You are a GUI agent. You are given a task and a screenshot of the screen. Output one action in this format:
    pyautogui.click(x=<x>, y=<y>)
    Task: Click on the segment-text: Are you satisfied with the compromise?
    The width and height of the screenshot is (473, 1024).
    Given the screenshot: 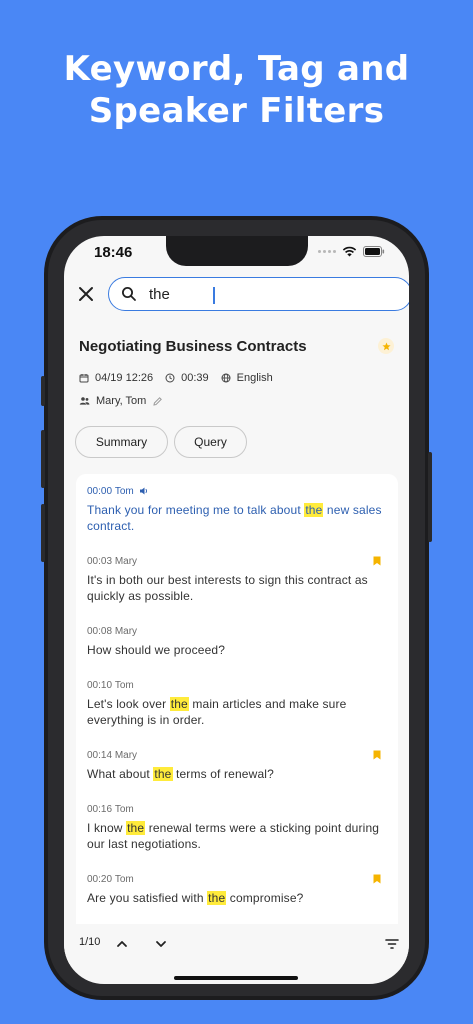 What is the action you would take?
    pyautogui.click(x=195, y=898)
    